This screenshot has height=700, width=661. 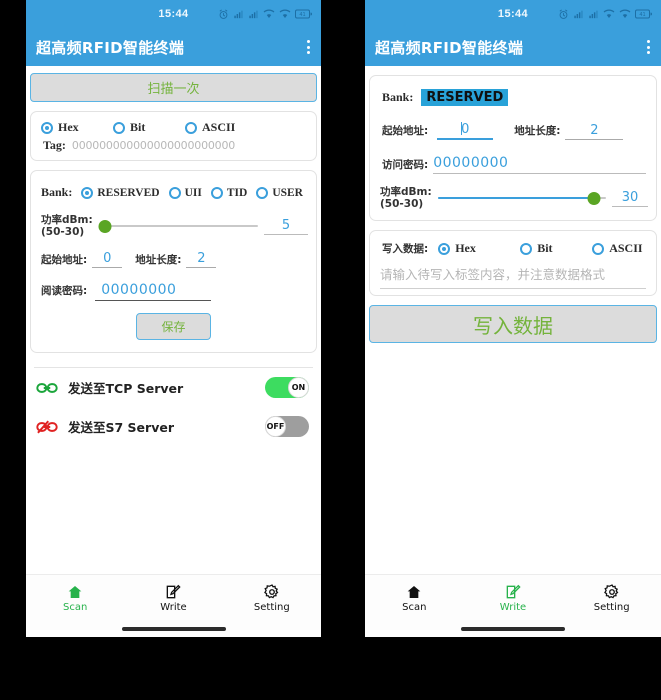 I want to click on gear-icon, so click(x=271, y=590).